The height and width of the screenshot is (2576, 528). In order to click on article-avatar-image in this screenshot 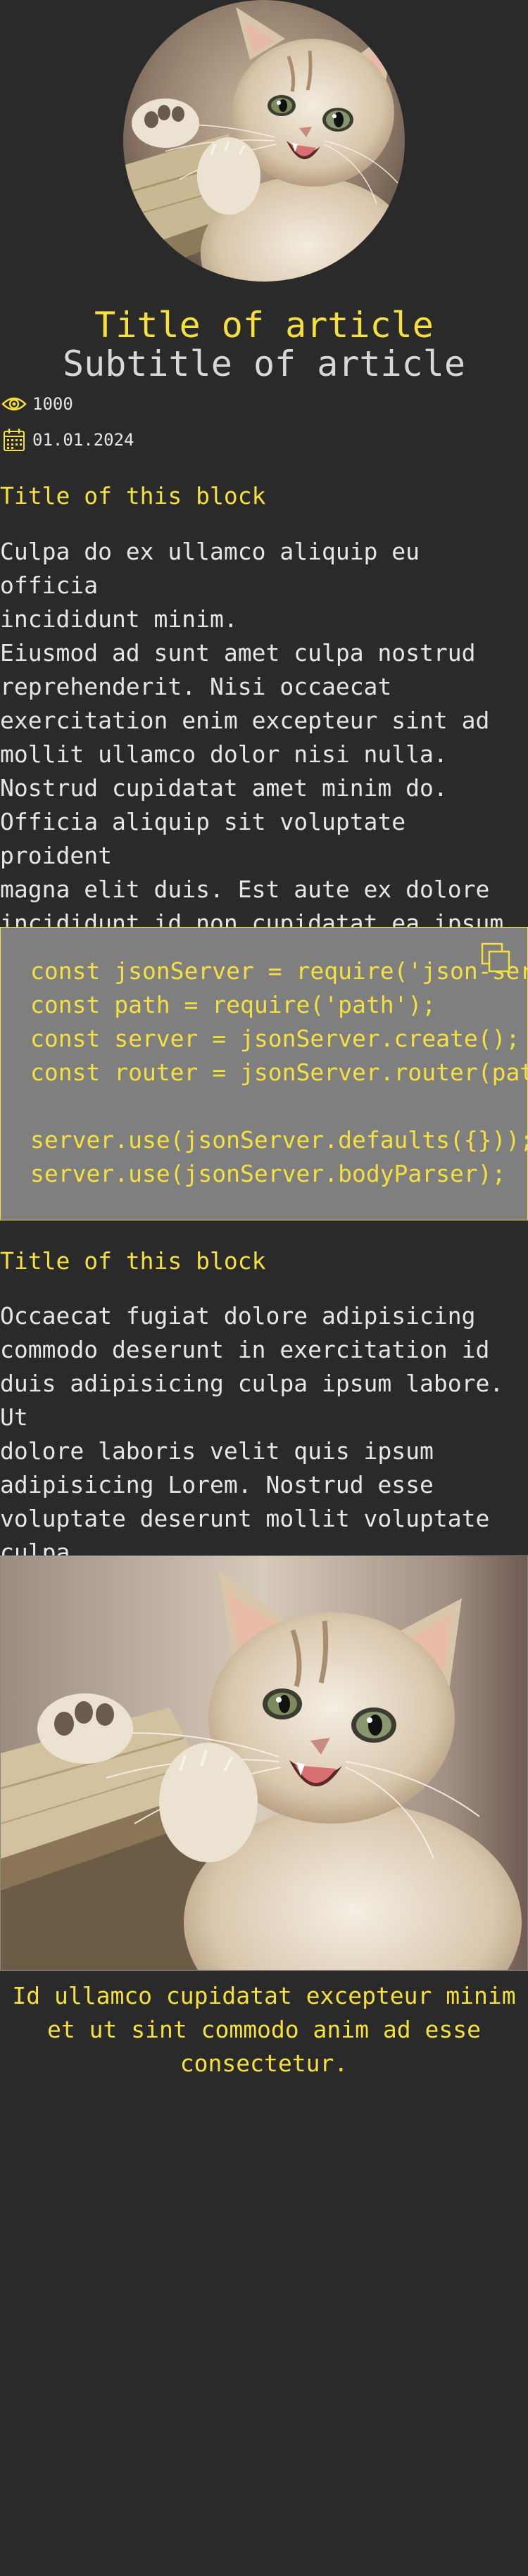, I will do `click(264, 141)`.